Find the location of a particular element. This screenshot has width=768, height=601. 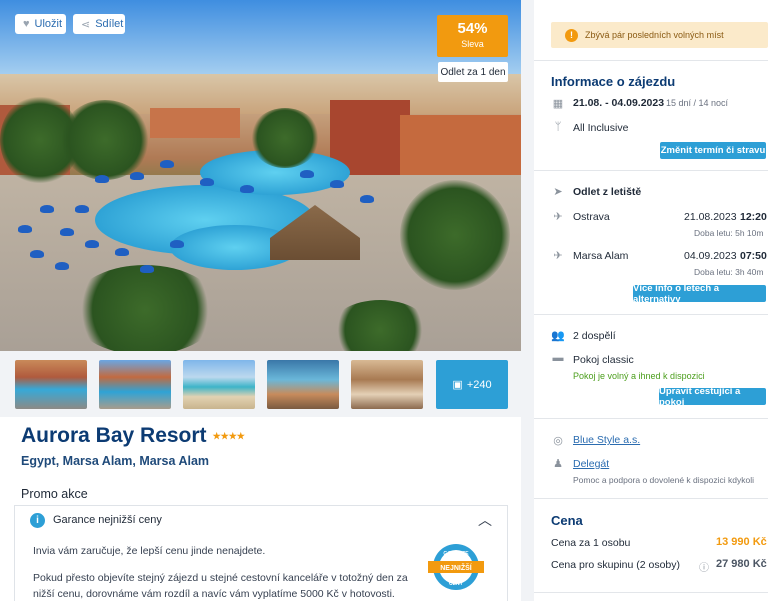

plane-icon: ➤ is located at coordinates (558, 192).